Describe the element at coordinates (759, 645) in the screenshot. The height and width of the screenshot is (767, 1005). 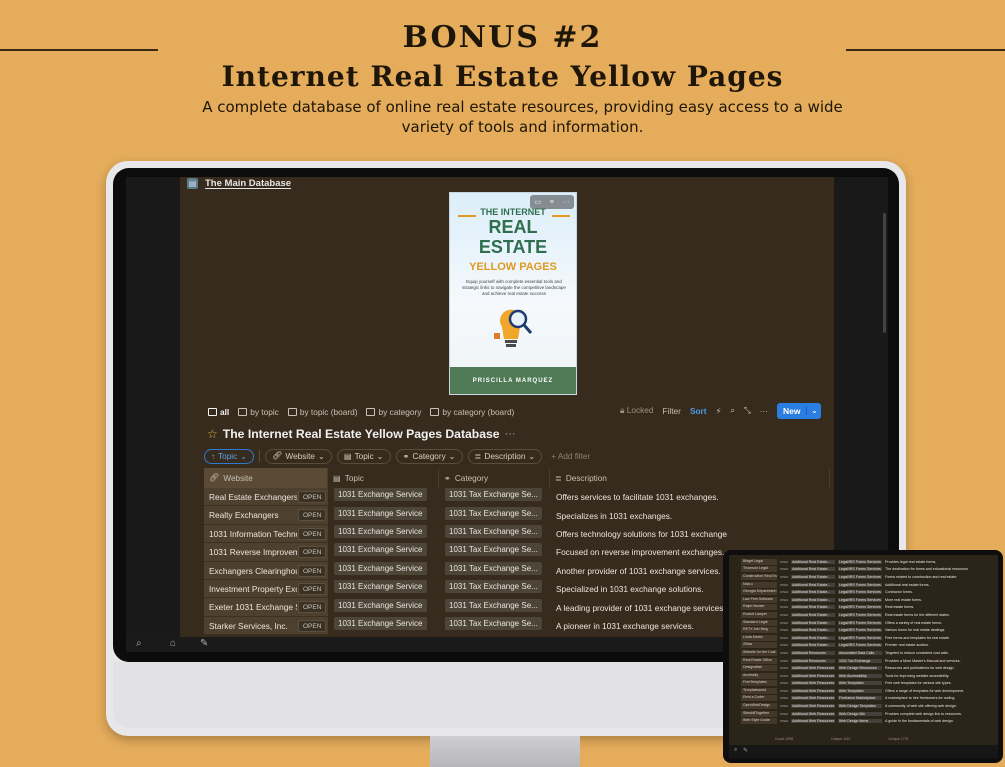
I see `tablet-website: Zillow` at that location.